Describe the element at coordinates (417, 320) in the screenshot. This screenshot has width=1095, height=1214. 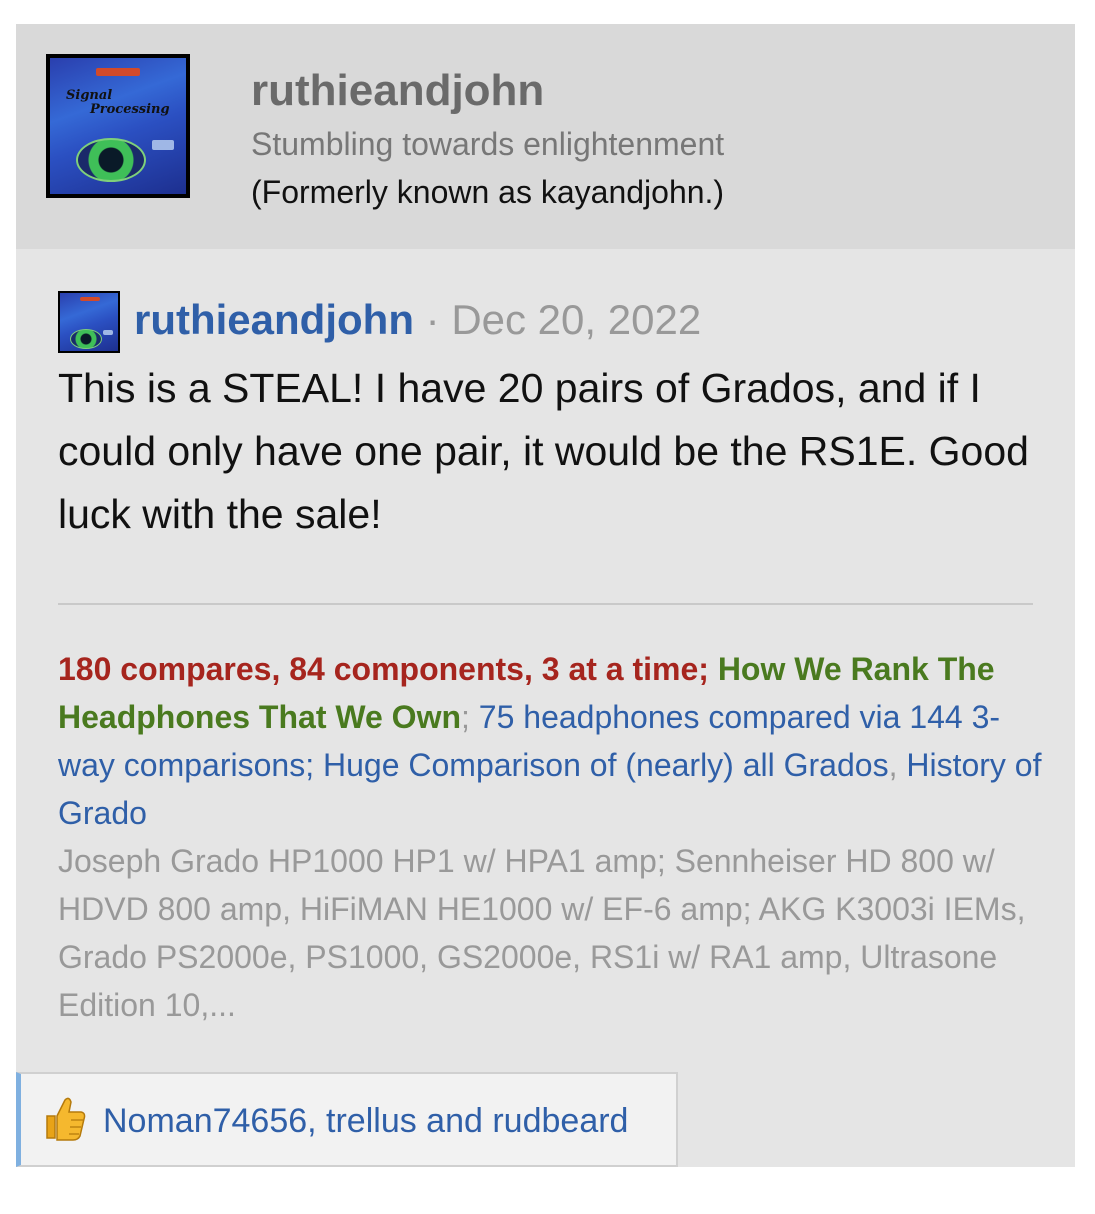
I see `post-meta: ruthieandjohn · Dec 20, 2022` at that location.